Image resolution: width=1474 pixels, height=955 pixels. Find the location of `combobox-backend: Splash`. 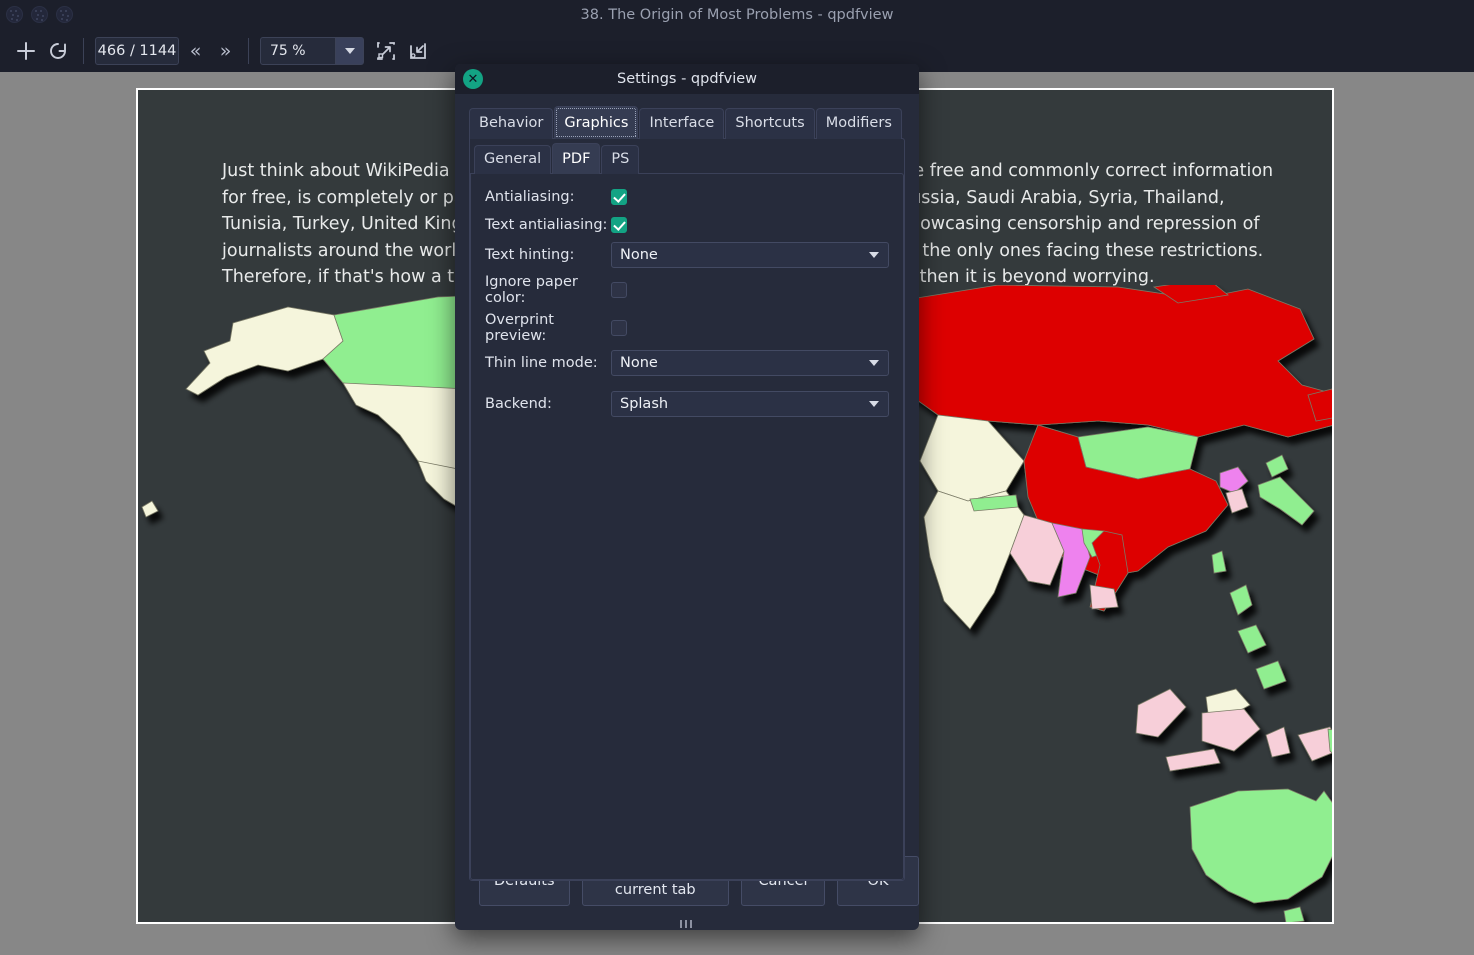

combobox-backend: Splash is located at coordinates (750, 404).